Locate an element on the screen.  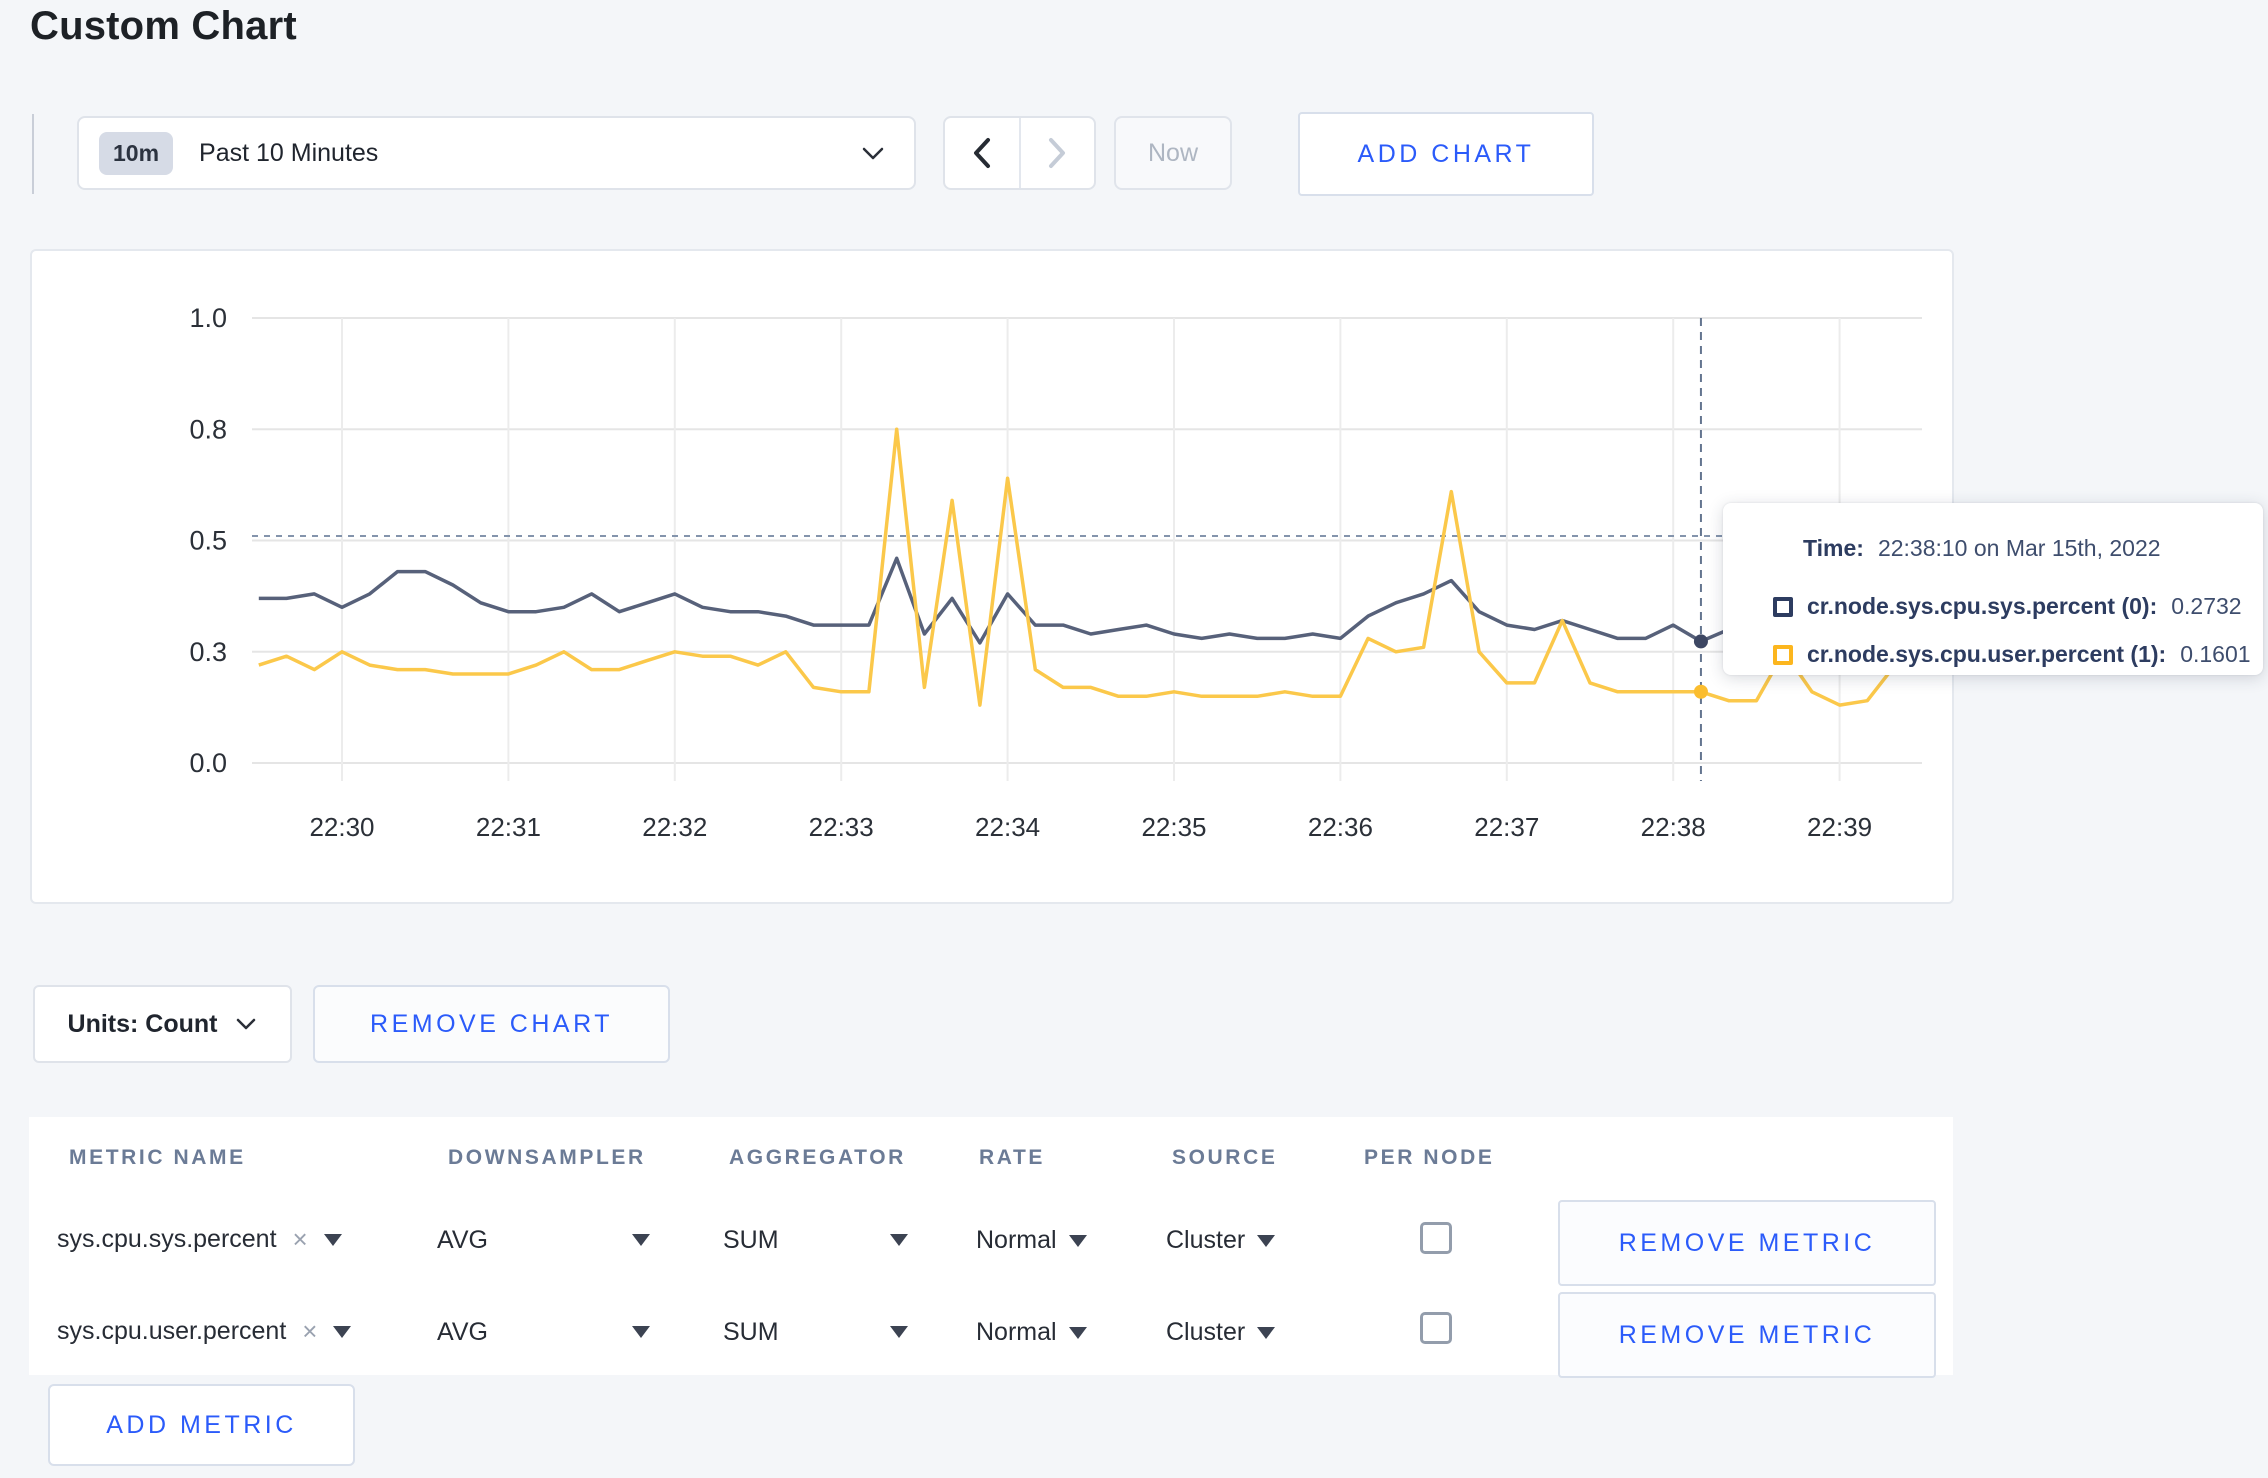
tooltip-time-row: Time: 22:38:10 on Mar 15th, 2022 is located at coordinates (1982, 548).